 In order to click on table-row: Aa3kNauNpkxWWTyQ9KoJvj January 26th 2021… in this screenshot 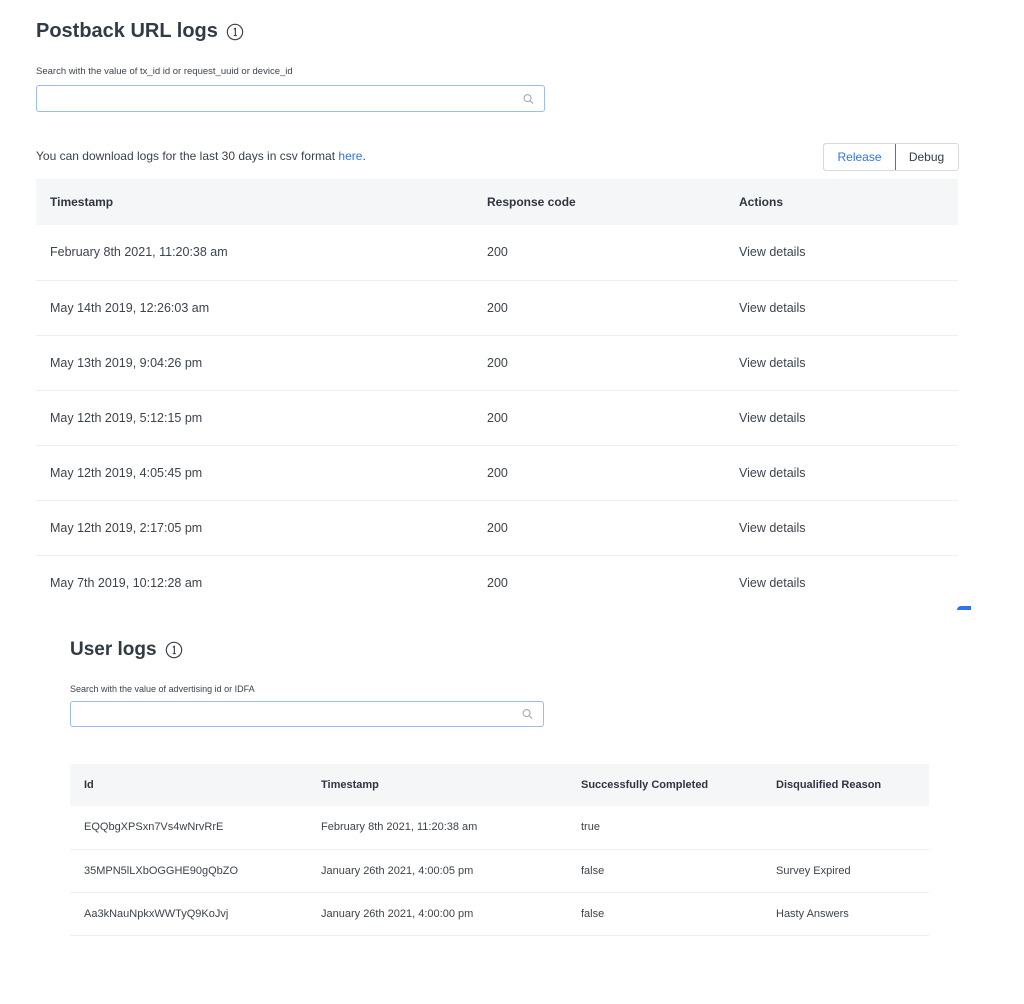, I will do `click(499, 913)`.